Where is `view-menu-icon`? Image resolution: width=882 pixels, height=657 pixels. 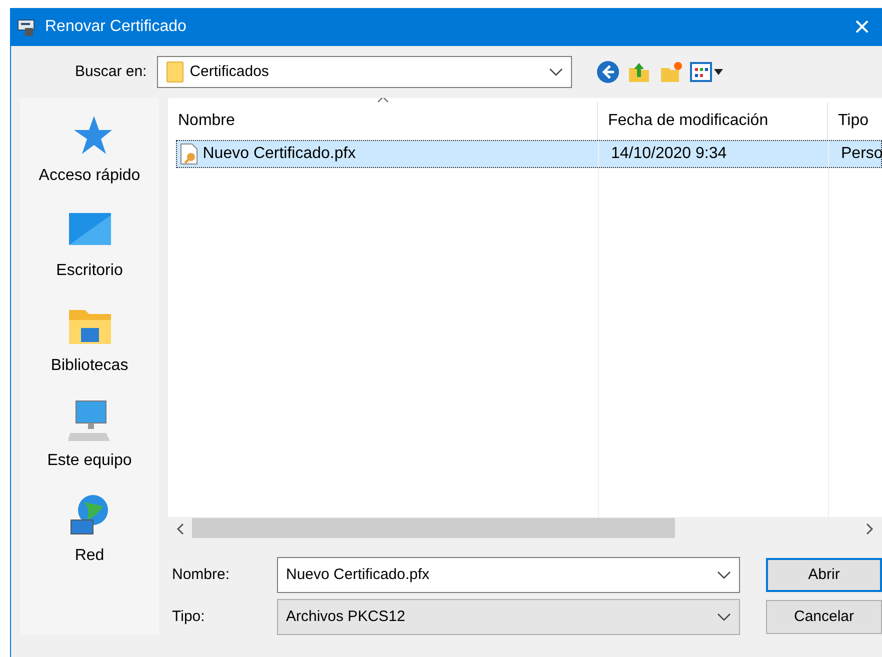 view-menu-icon is located at coordinates (707, 72).